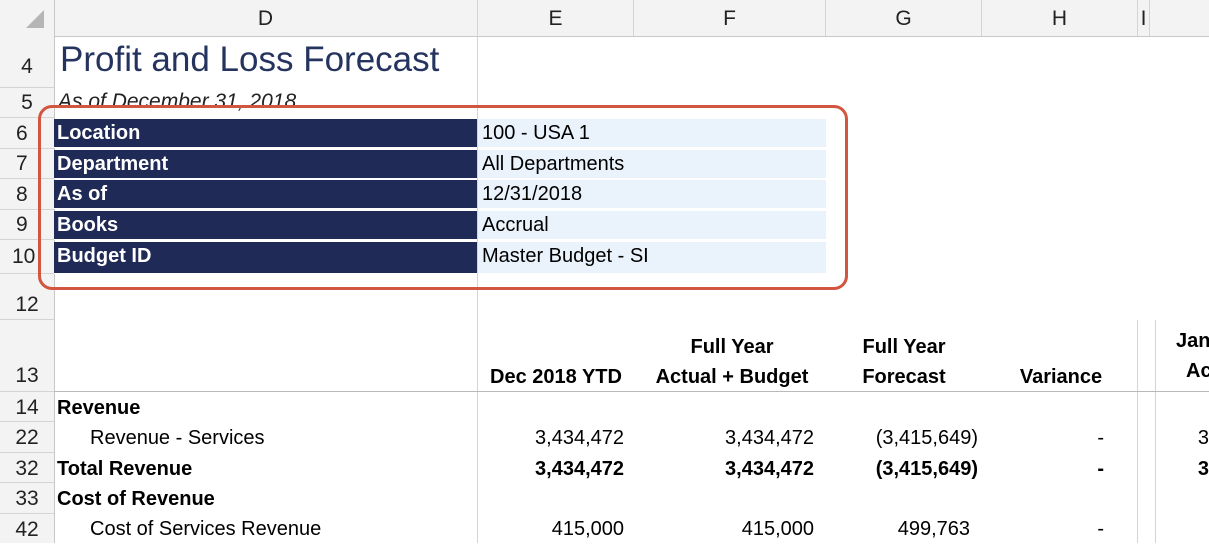  I want to click on row-header-13: 13, so click(27, 356).